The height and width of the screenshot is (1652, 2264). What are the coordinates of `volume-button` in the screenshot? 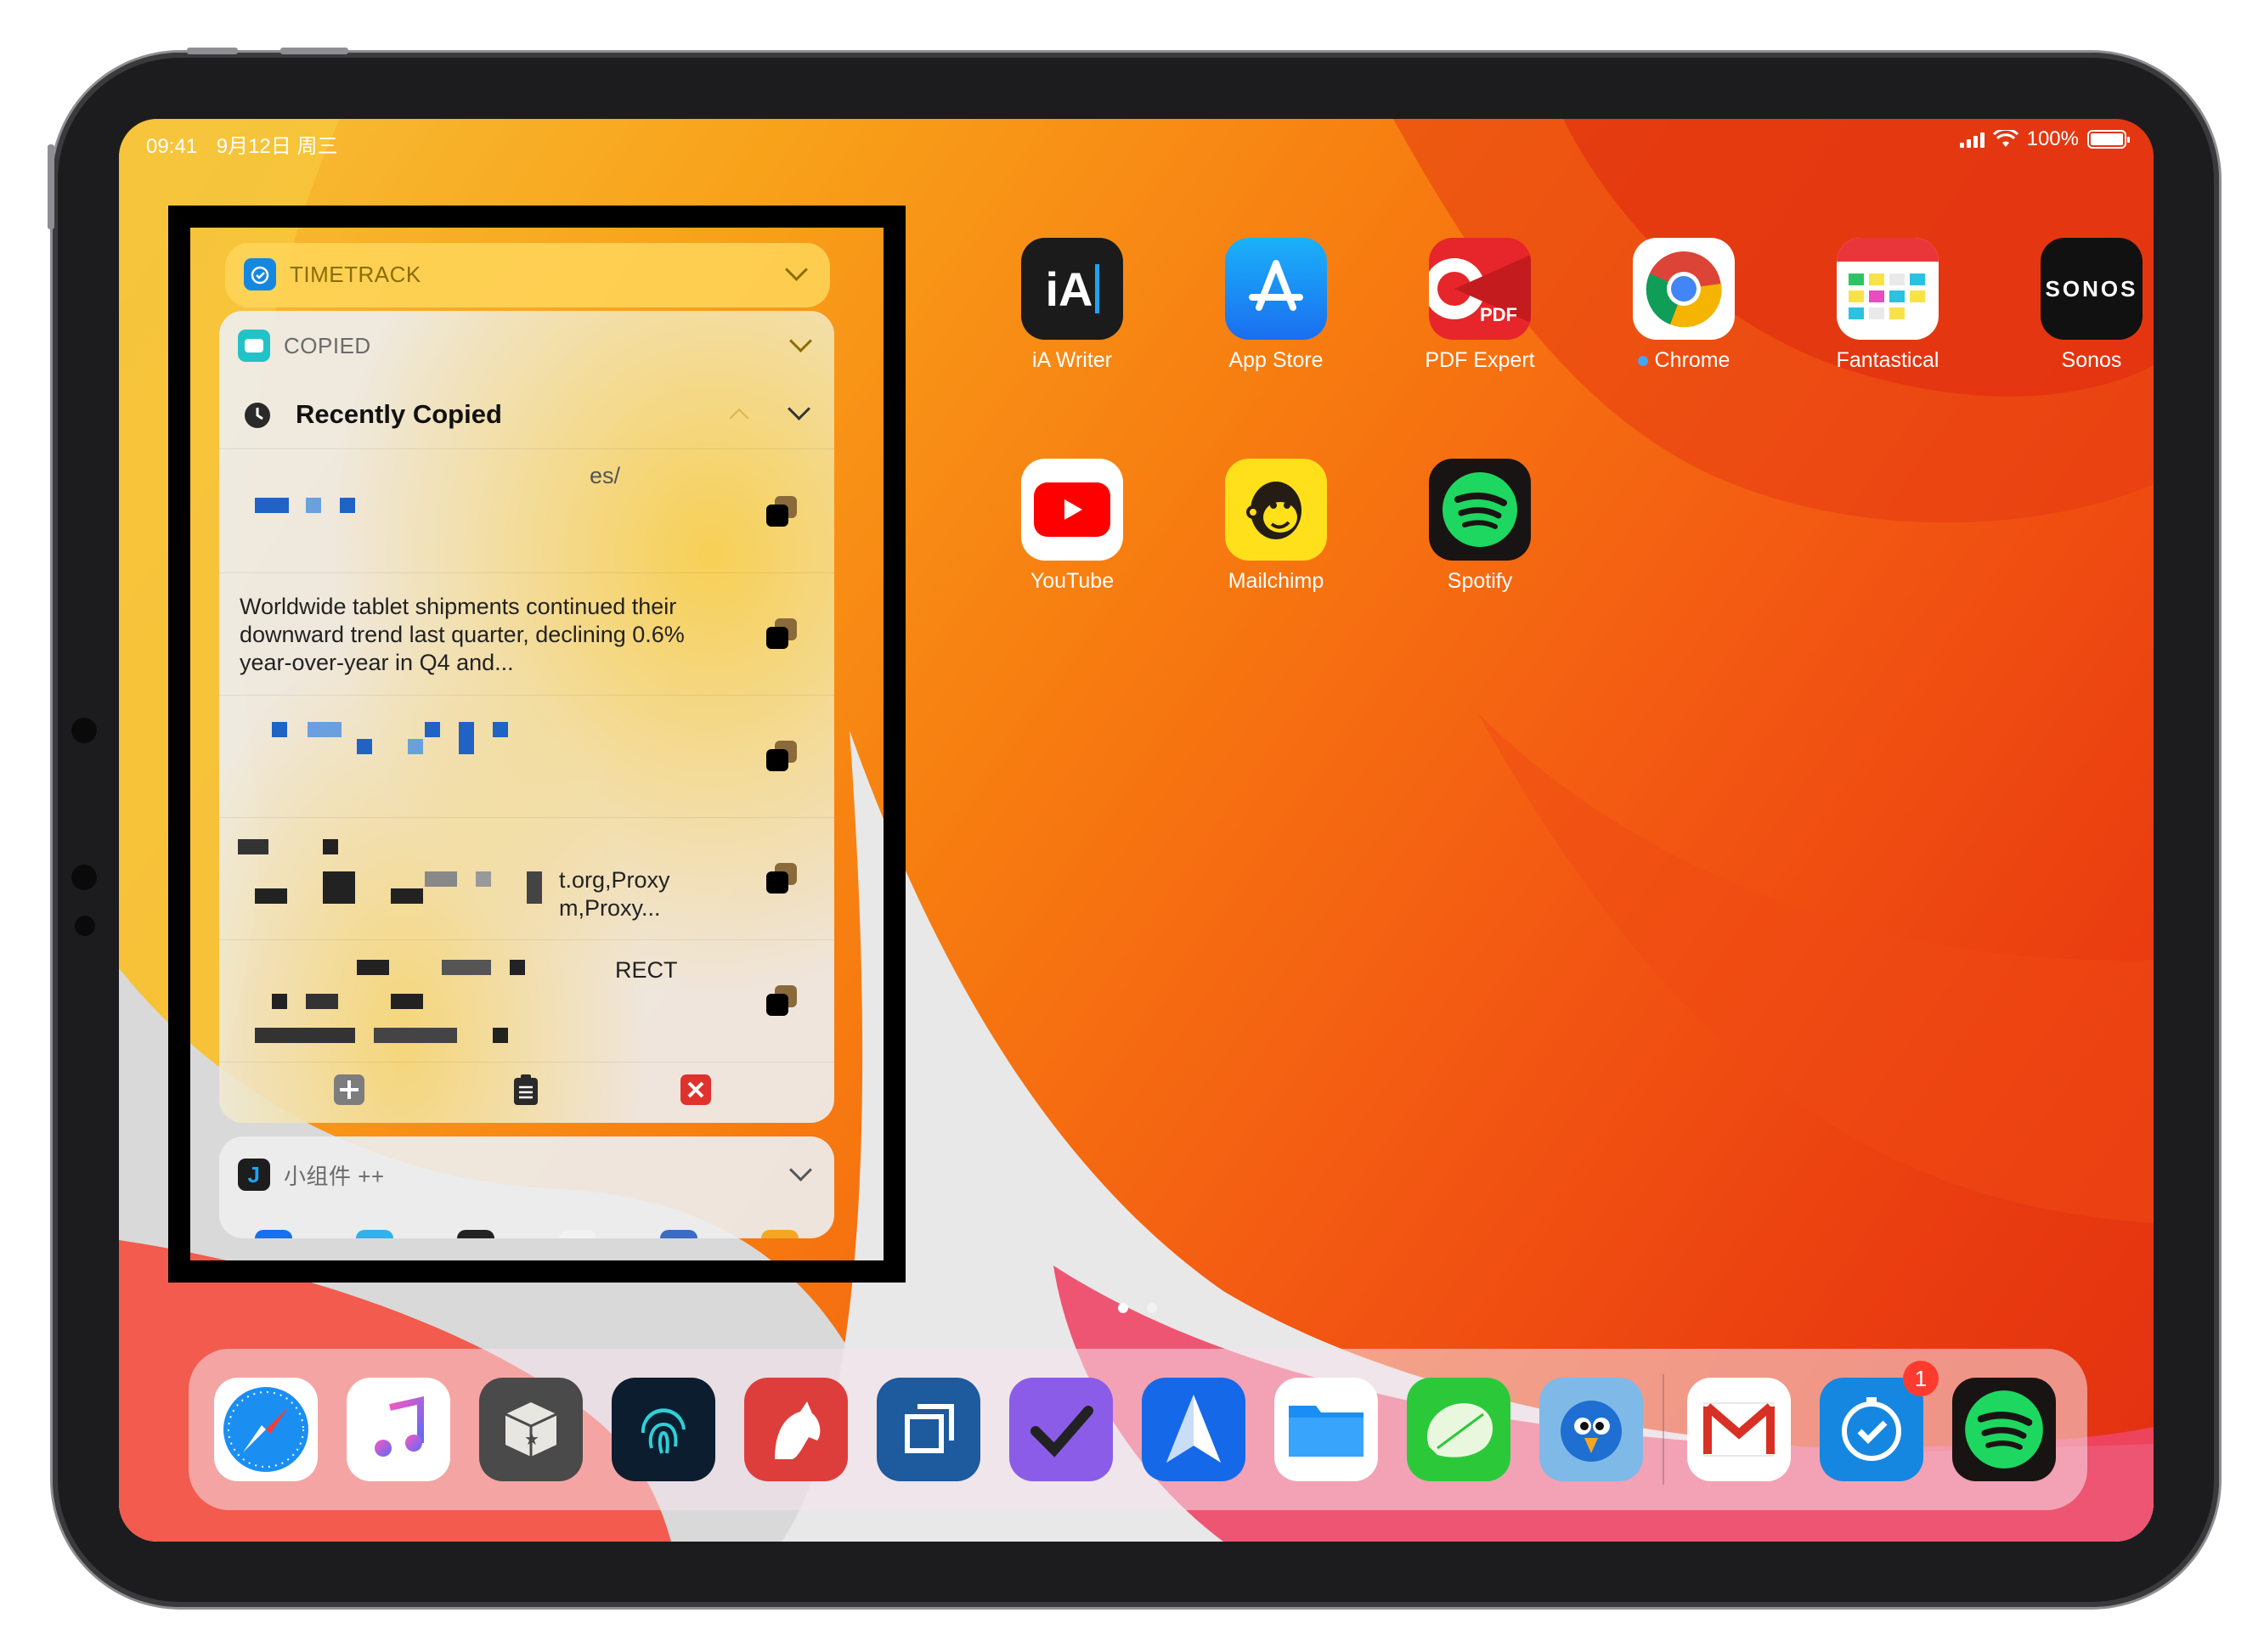 It's located at (314, 51).